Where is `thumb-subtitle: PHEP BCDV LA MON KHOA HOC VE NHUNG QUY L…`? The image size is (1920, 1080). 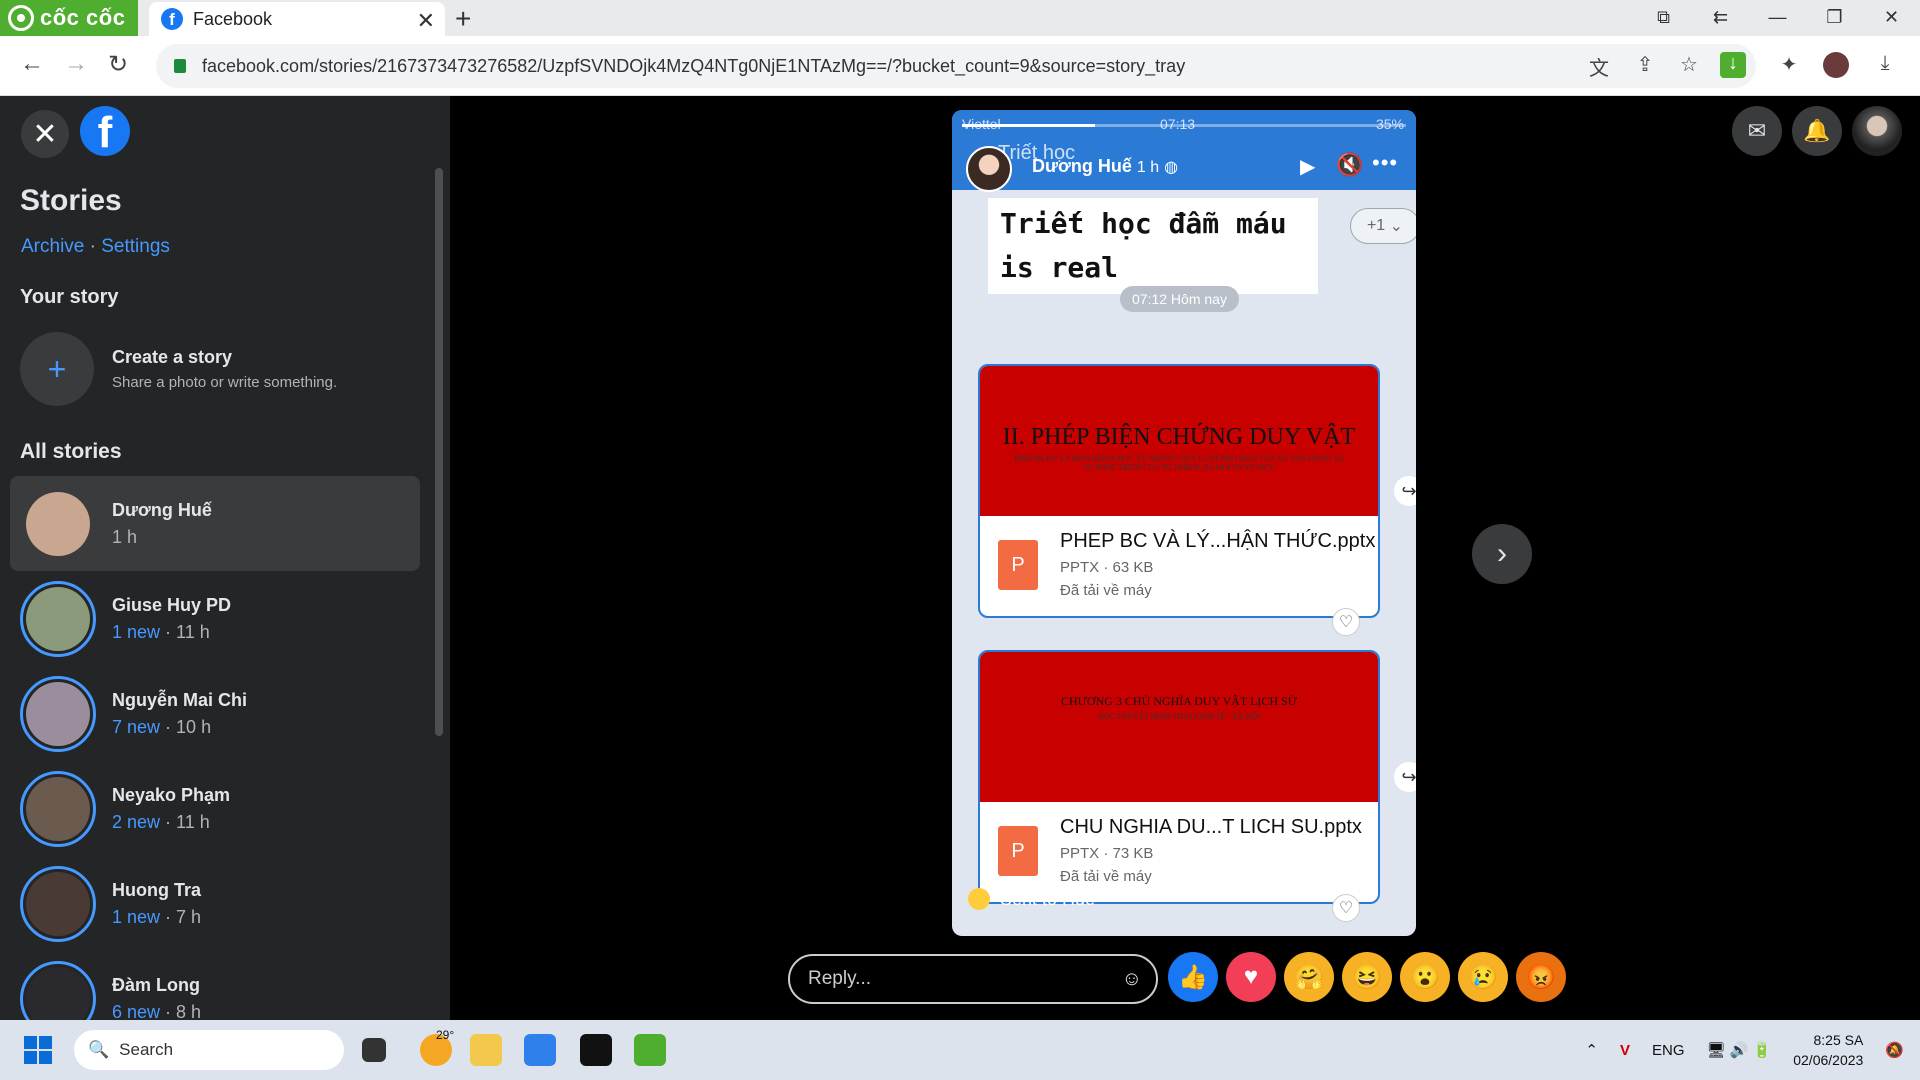
thumb-subtitle: PHEP BCDV LA MON KHOA HOC VE NHUNG QUY L… is located at coordinates (1179, 463).